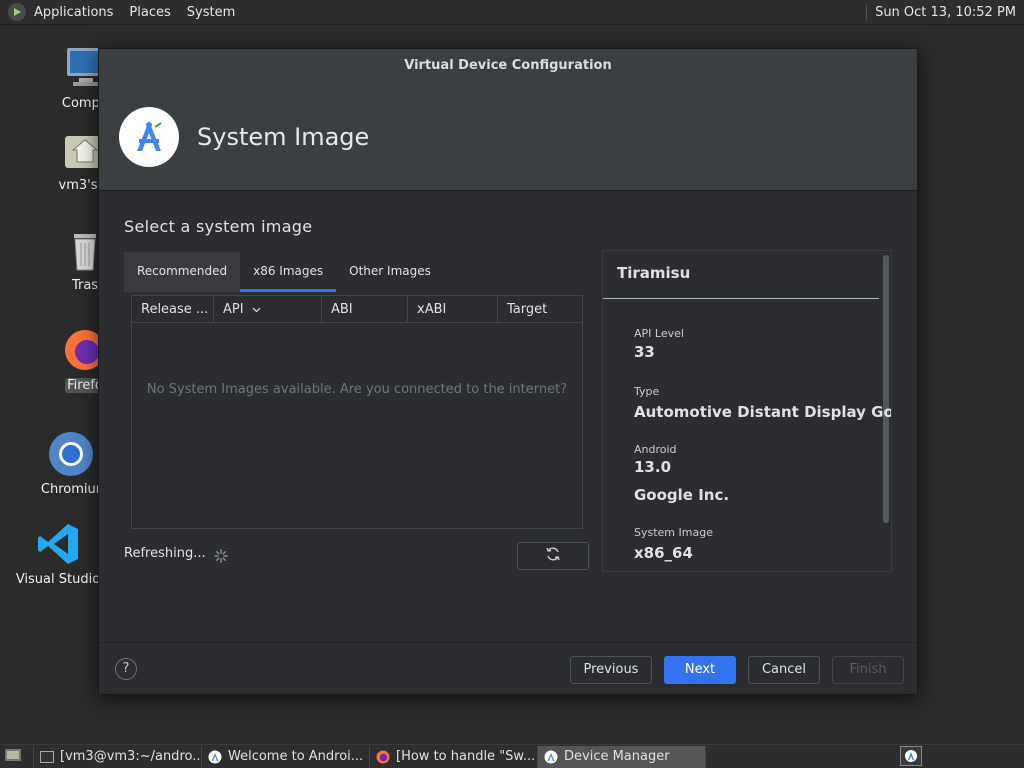  Describe the element at coordinates (611, 670) in the screenshot. I see `previous-button: Previous` at that location.